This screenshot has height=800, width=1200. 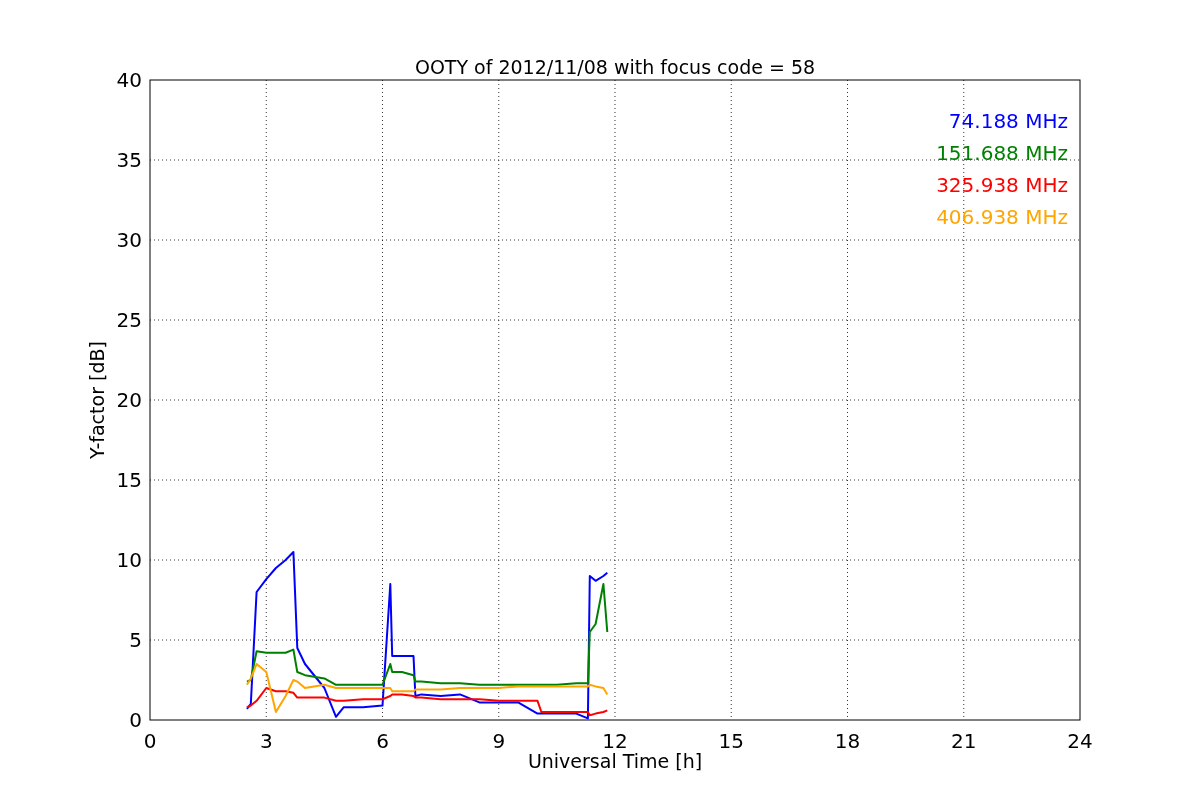 What do you see at coordinates (731, 741) in the screenshot?
I see `x-tick-label: 15` at bounding box center [731, 741].